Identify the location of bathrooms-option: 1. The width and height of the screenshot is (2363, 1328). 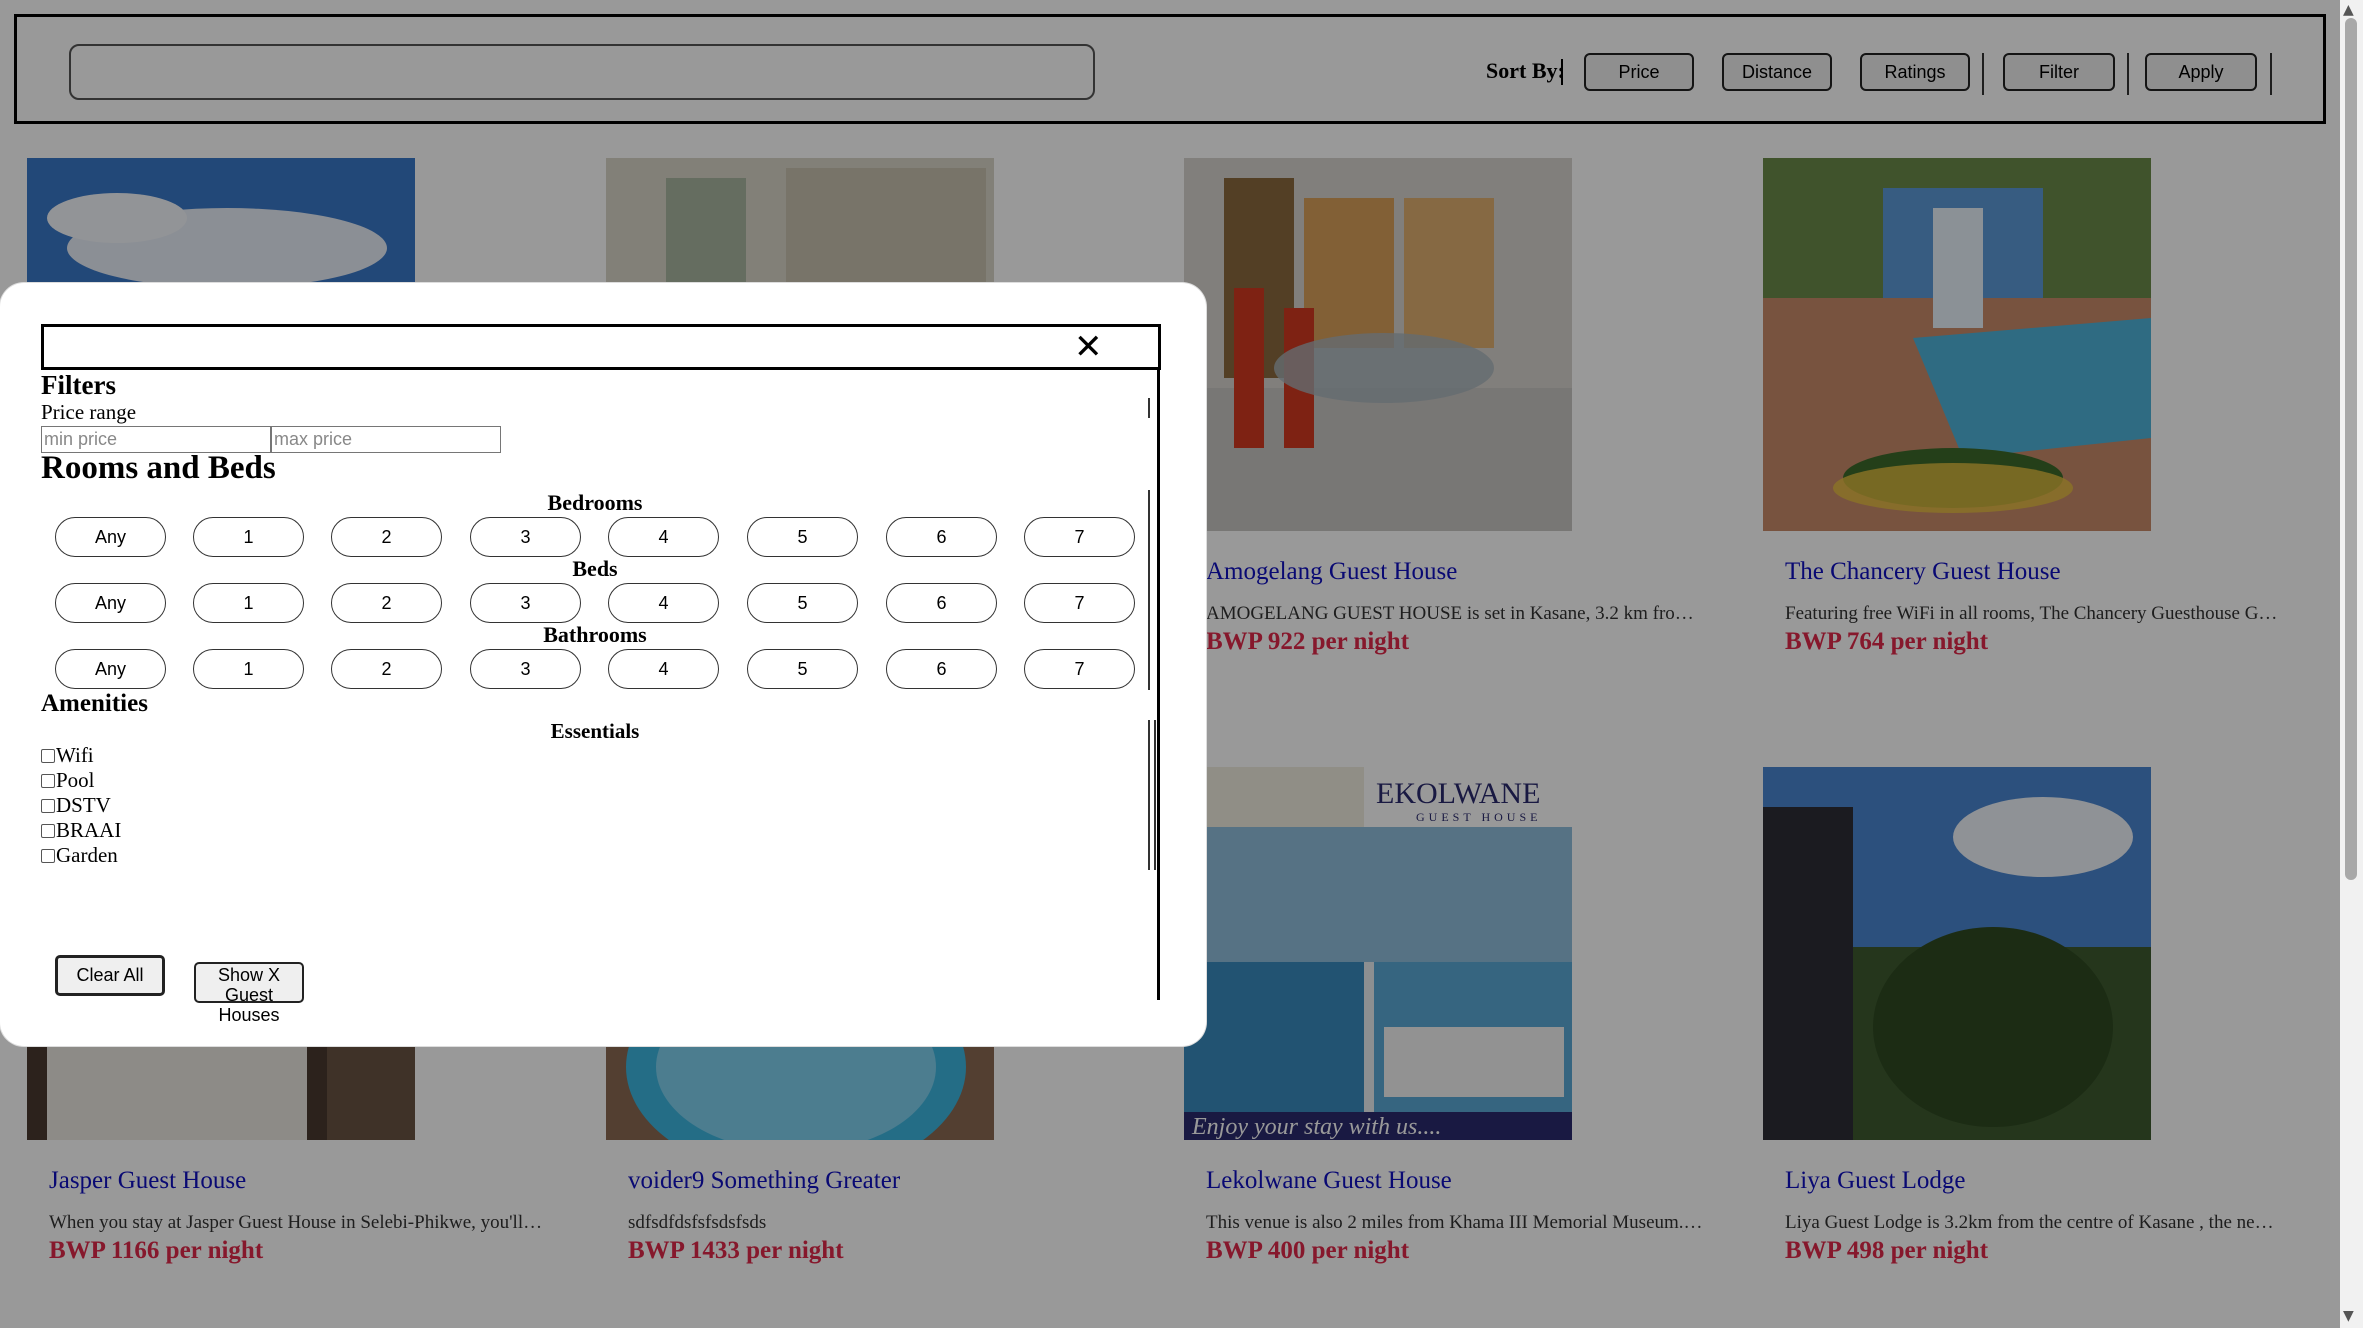
(248, 669).